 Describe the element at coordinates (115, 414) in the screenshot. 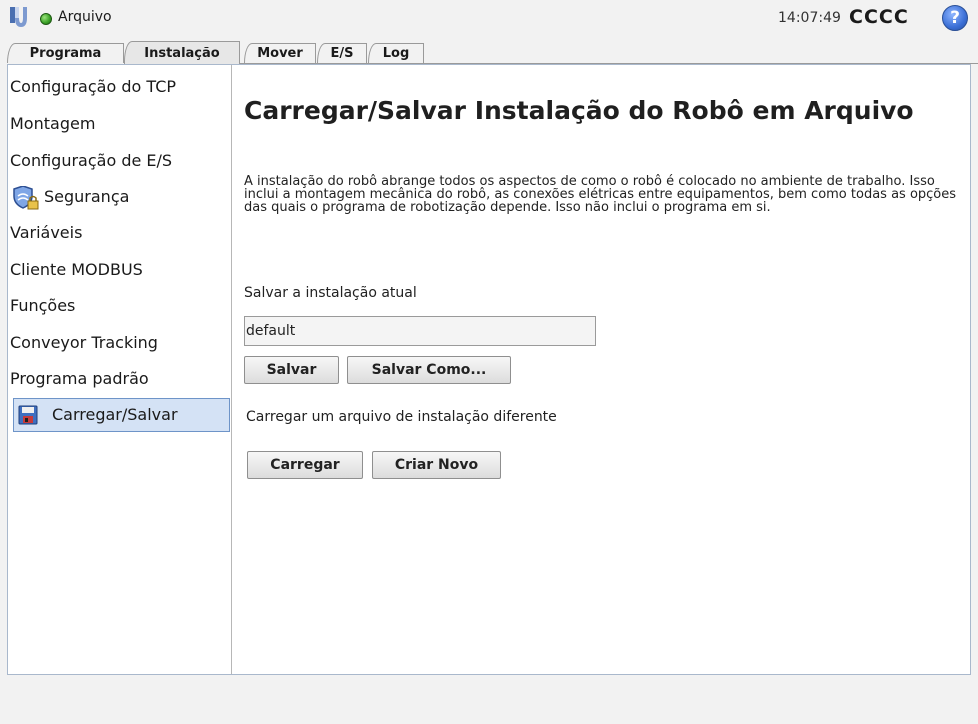

I see `sidebar-item-label: Carregar/Salvar` at that location.